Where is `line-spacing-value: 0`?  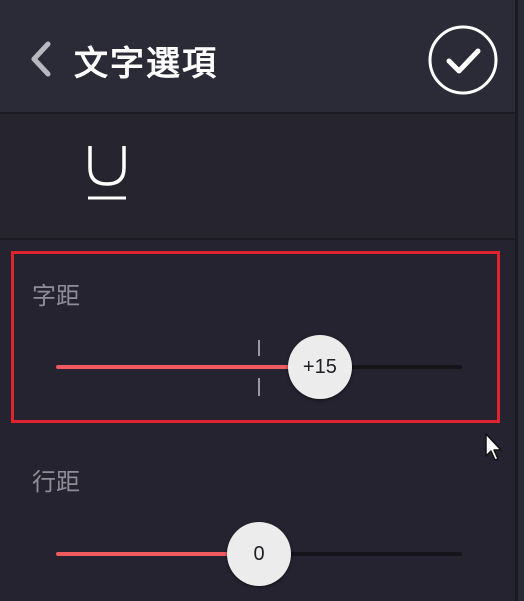 line-spacing-value: 0 is located at coordinates (259, 553).